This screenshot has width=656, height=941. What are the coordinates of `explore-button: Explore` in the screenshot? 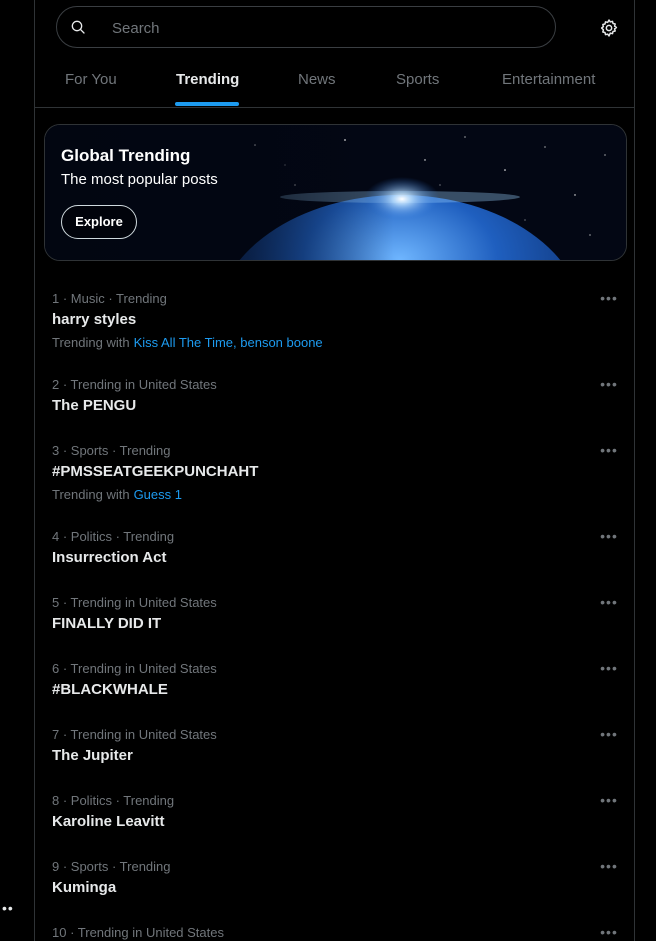 It's located at (99, 222).